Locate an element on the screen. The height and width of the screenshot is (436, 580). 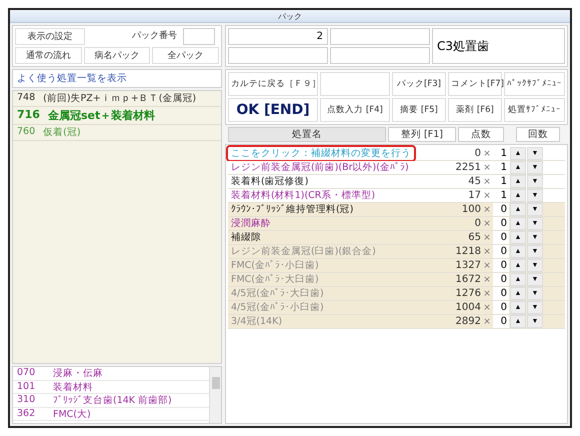
treatment-name: FMC(金ﾊﾟﾗ･大臼歯) is located at coordinates (275, 279).